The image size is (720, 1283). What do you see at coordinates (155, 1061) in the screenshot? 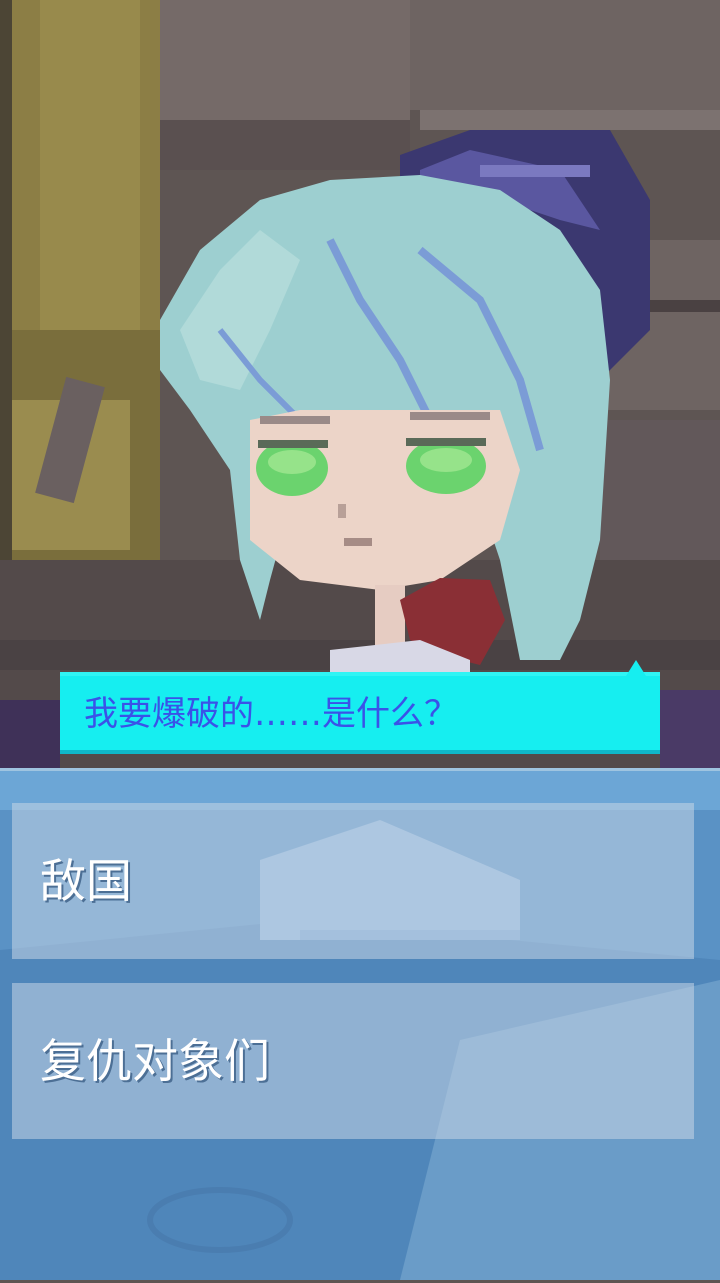
I see `choice-option-label: 复仇对象们` at bounding box center [155, 1061].